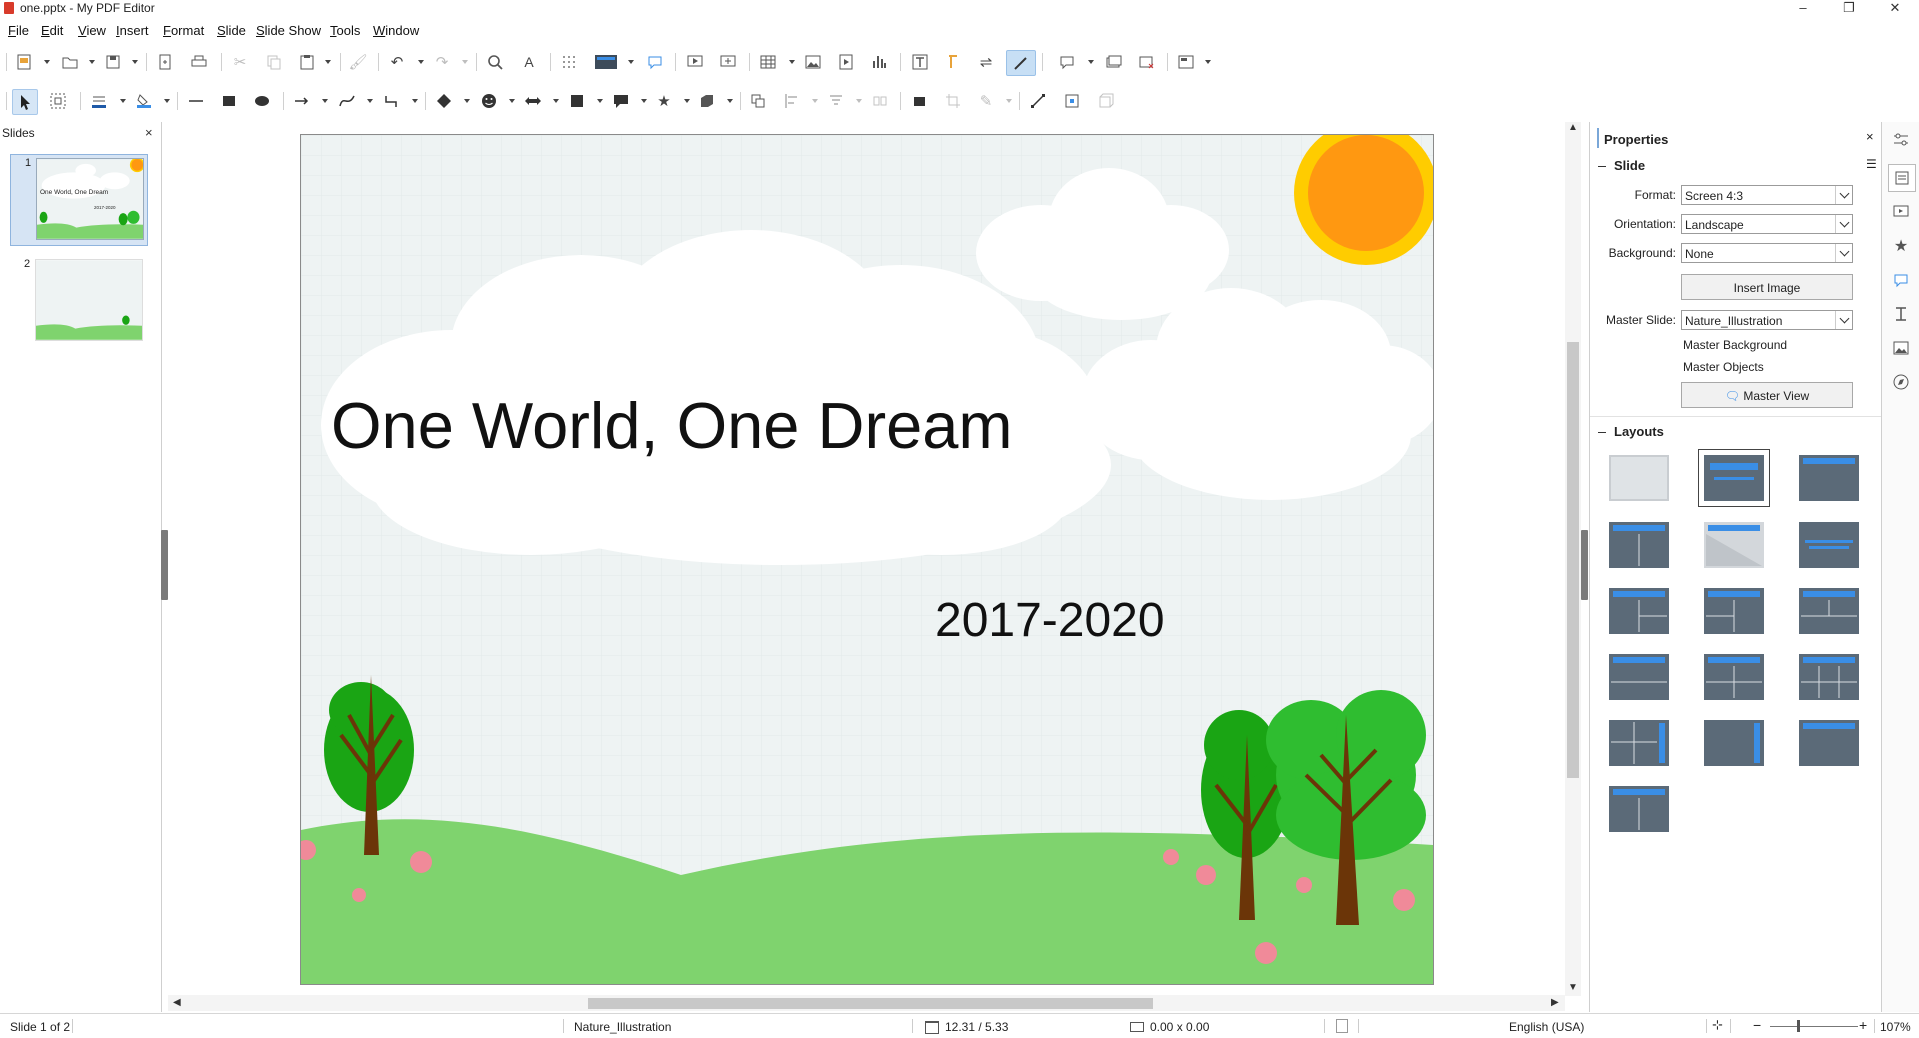 The image size is (1919, 1038). I want to click on layout-centered-text, so click(1829, 545).